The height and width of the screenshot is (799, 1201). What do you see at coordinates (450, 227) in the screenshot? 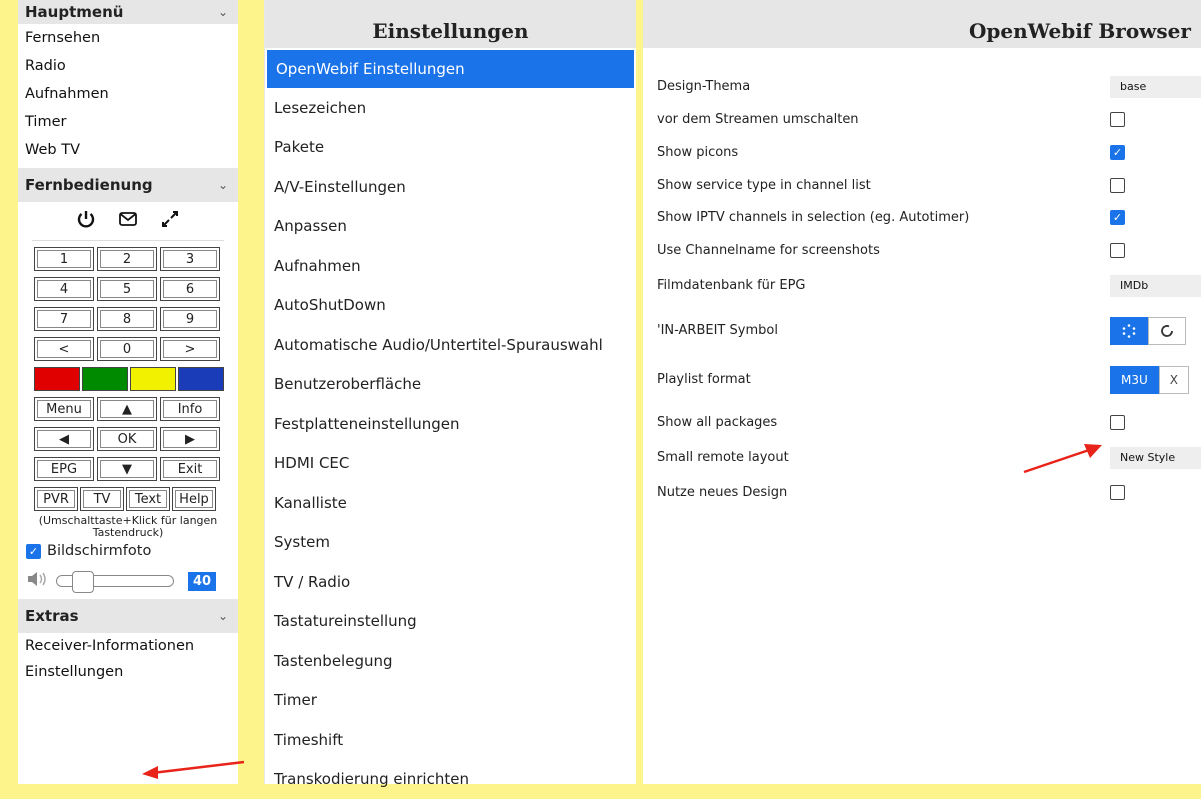
I see `settings-category-item: Anpassen` at bounding box center [450, 227].